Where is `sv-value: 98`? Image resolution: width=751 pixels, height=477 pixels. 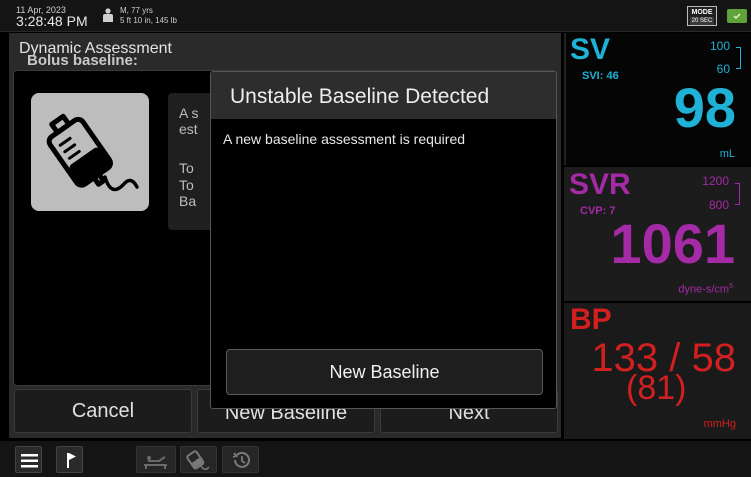
sv-value: 98 is located at coordinates (704, 107).